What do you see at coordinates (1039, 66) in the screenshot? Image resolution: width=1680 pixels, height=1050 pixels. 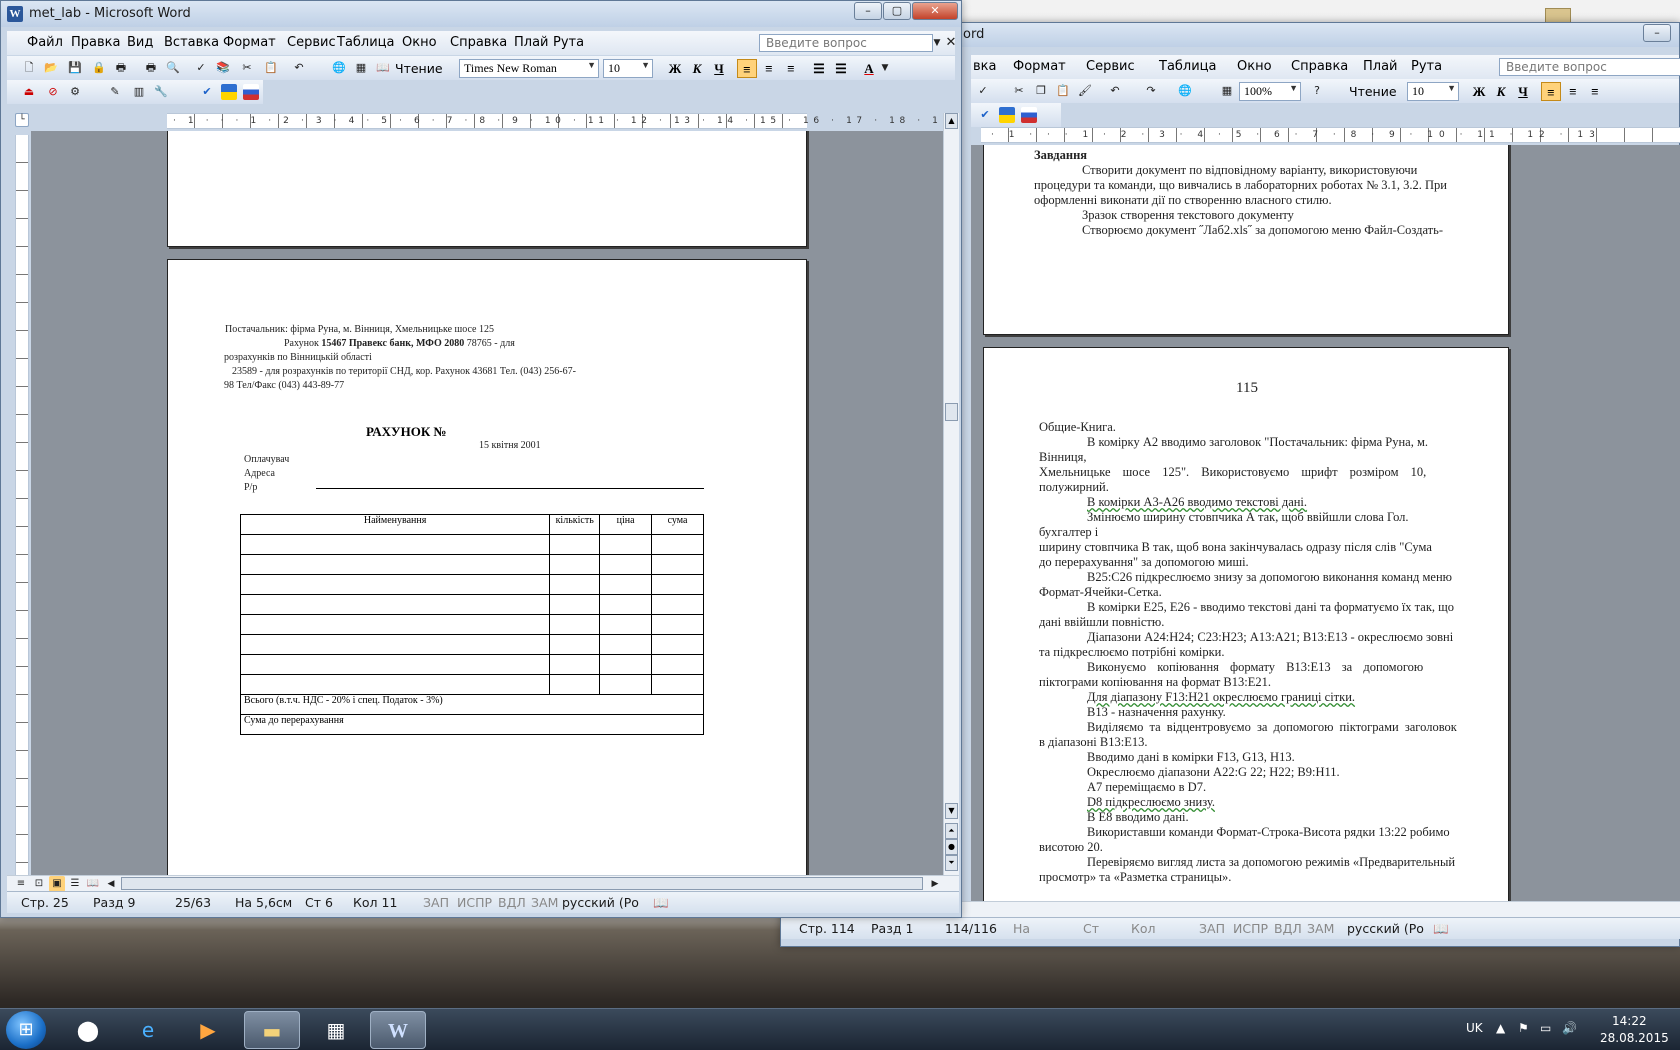 I see `right-menu-format: Формат` at bounding box center [1039, 66].